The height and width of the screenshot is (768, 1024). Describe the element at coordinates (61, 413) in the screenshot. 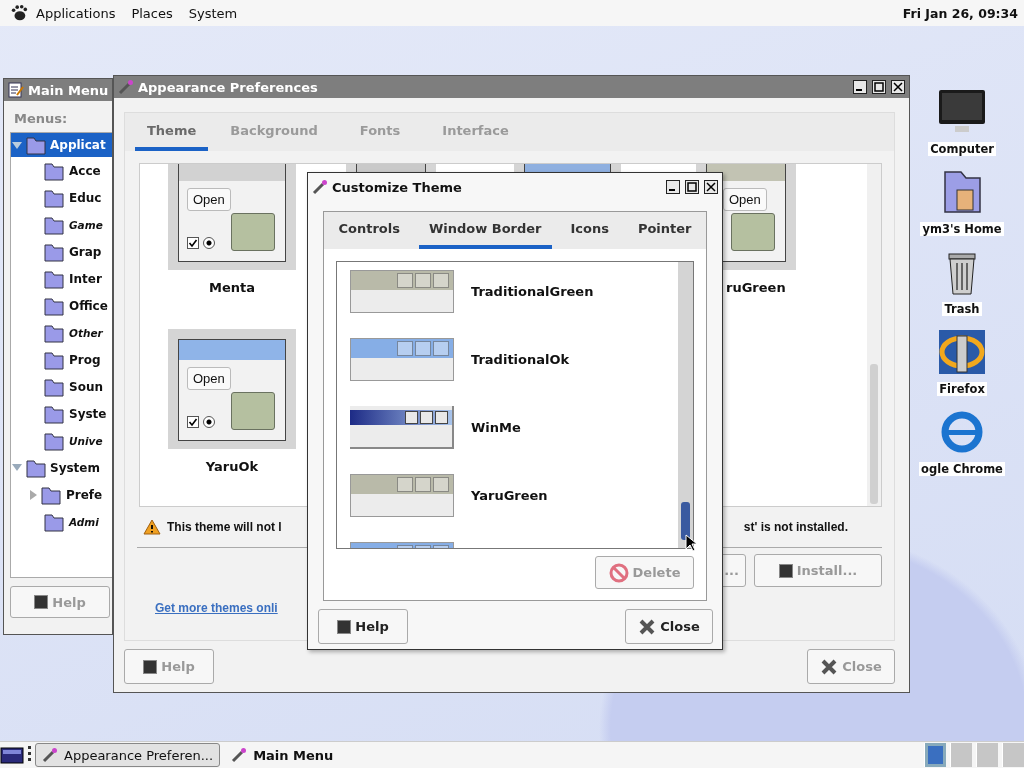

I see `tree-item: Syste` at that location.